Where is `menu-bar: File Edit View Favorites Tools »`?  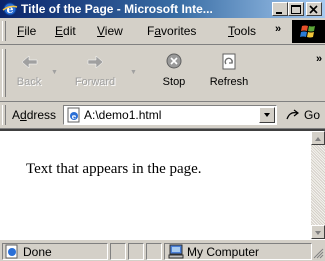 menu-bar: File Edit View Favorites Tools » is located at coordinates (162, 31).